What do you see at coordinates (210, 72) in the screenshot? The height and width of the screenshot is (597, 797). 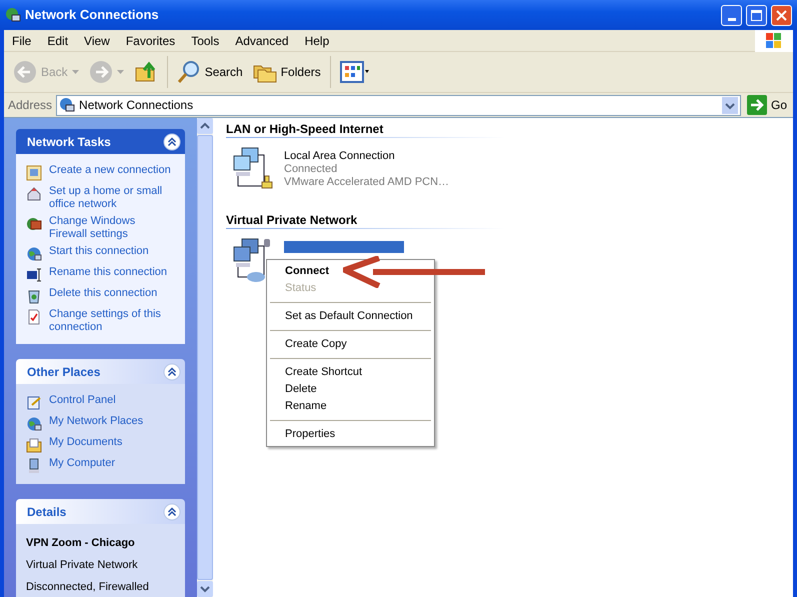 I see `search-button: Search` at bounding box center [210, 72].